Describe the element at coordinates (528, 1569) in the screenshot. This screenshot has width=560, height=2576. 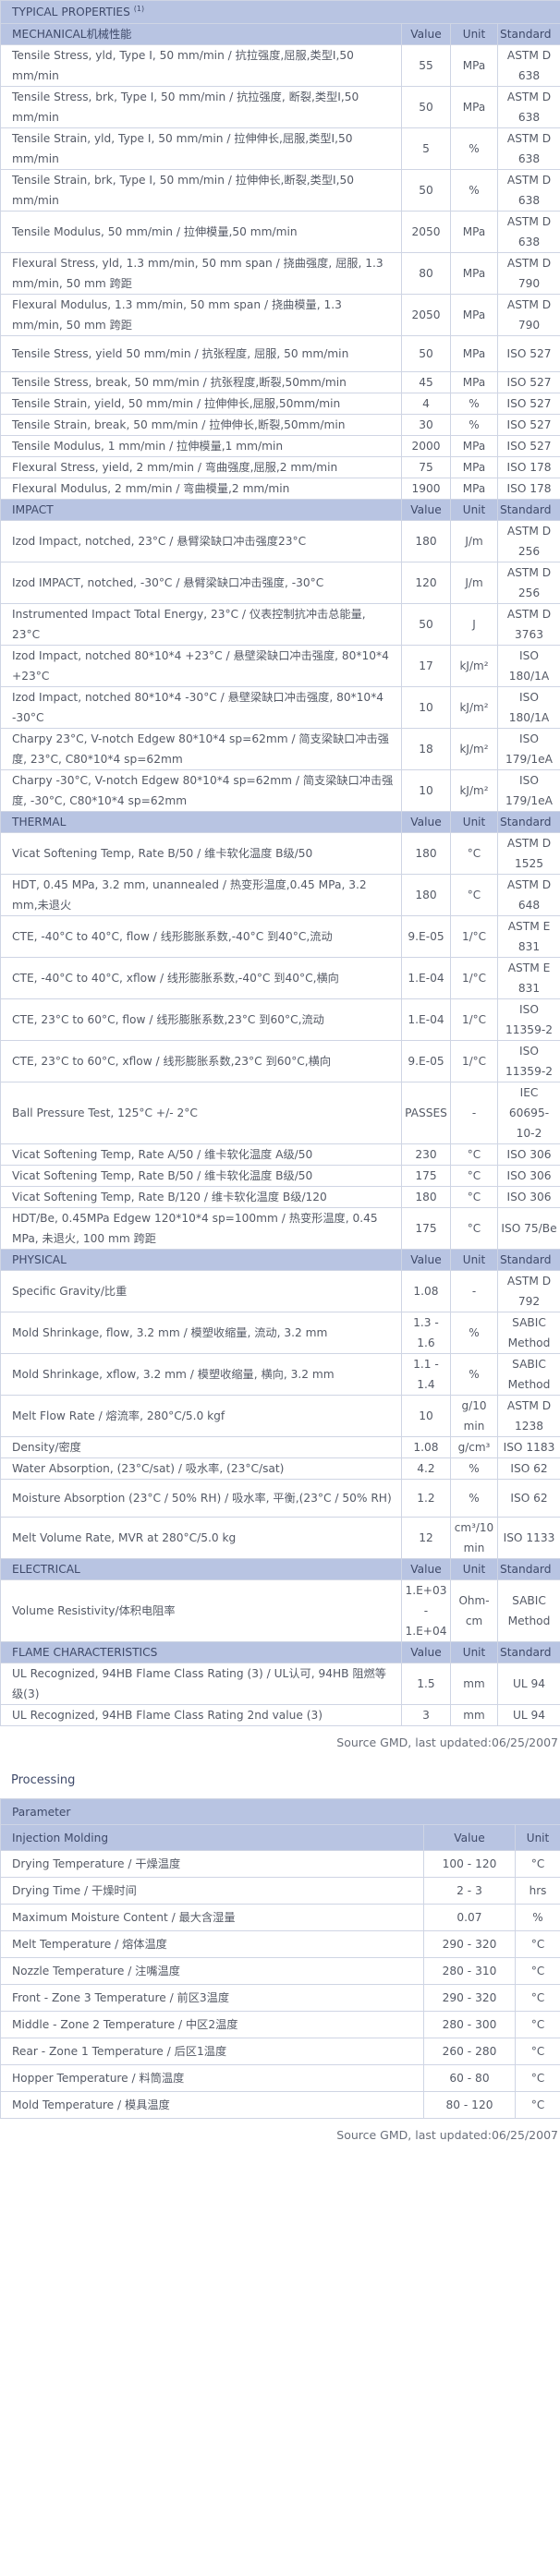
I see `standard-column-header: Standard` at that location.